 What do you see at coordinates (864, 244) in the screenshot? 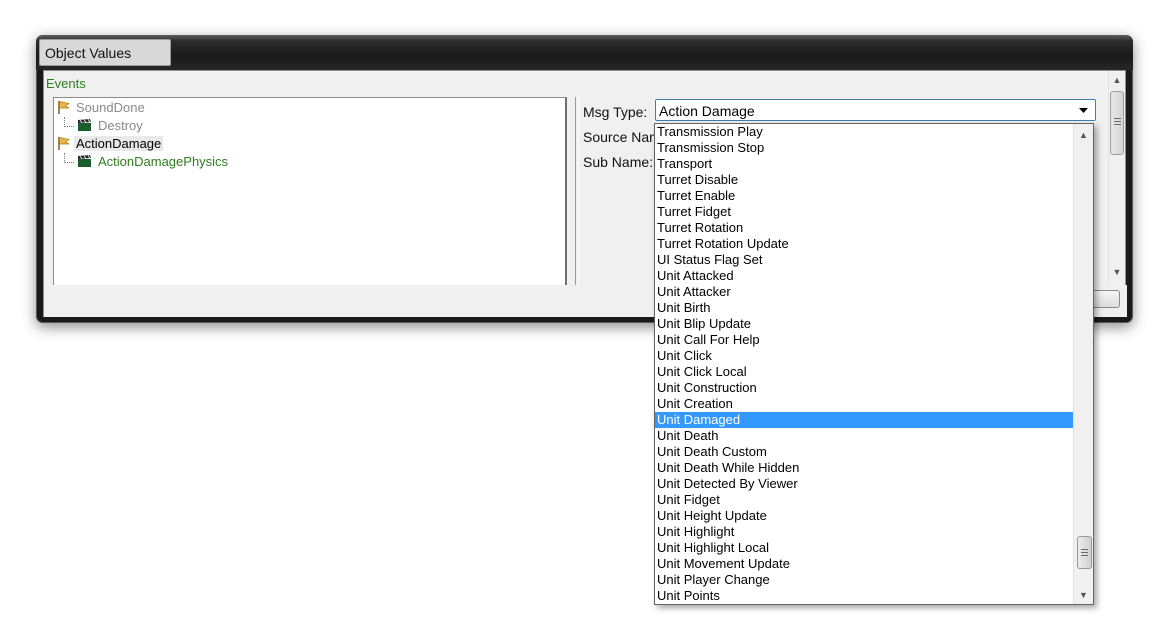
I see `dropdown-option: Turret Rotation Update` at bounding box center [864, 244].